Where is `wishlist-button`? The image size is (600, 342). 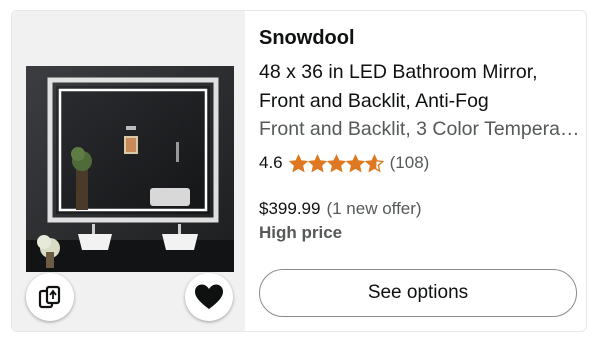
wishlist-button is located at coordinates (209, 297).